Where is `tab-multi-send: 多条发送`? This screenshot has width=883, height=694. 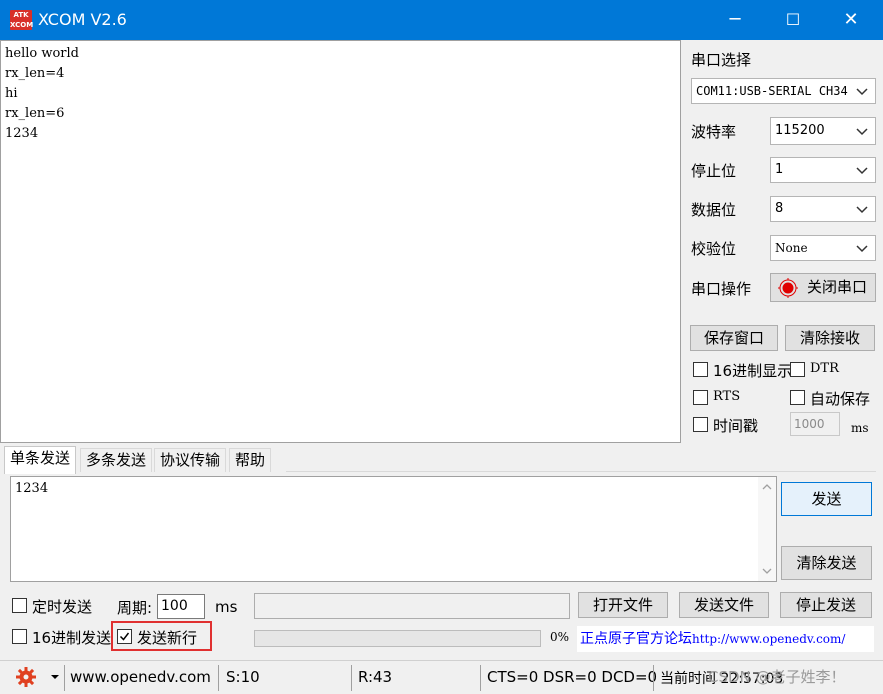
tab-multi-send: 多条发送 is located at coordinates (116, 460).